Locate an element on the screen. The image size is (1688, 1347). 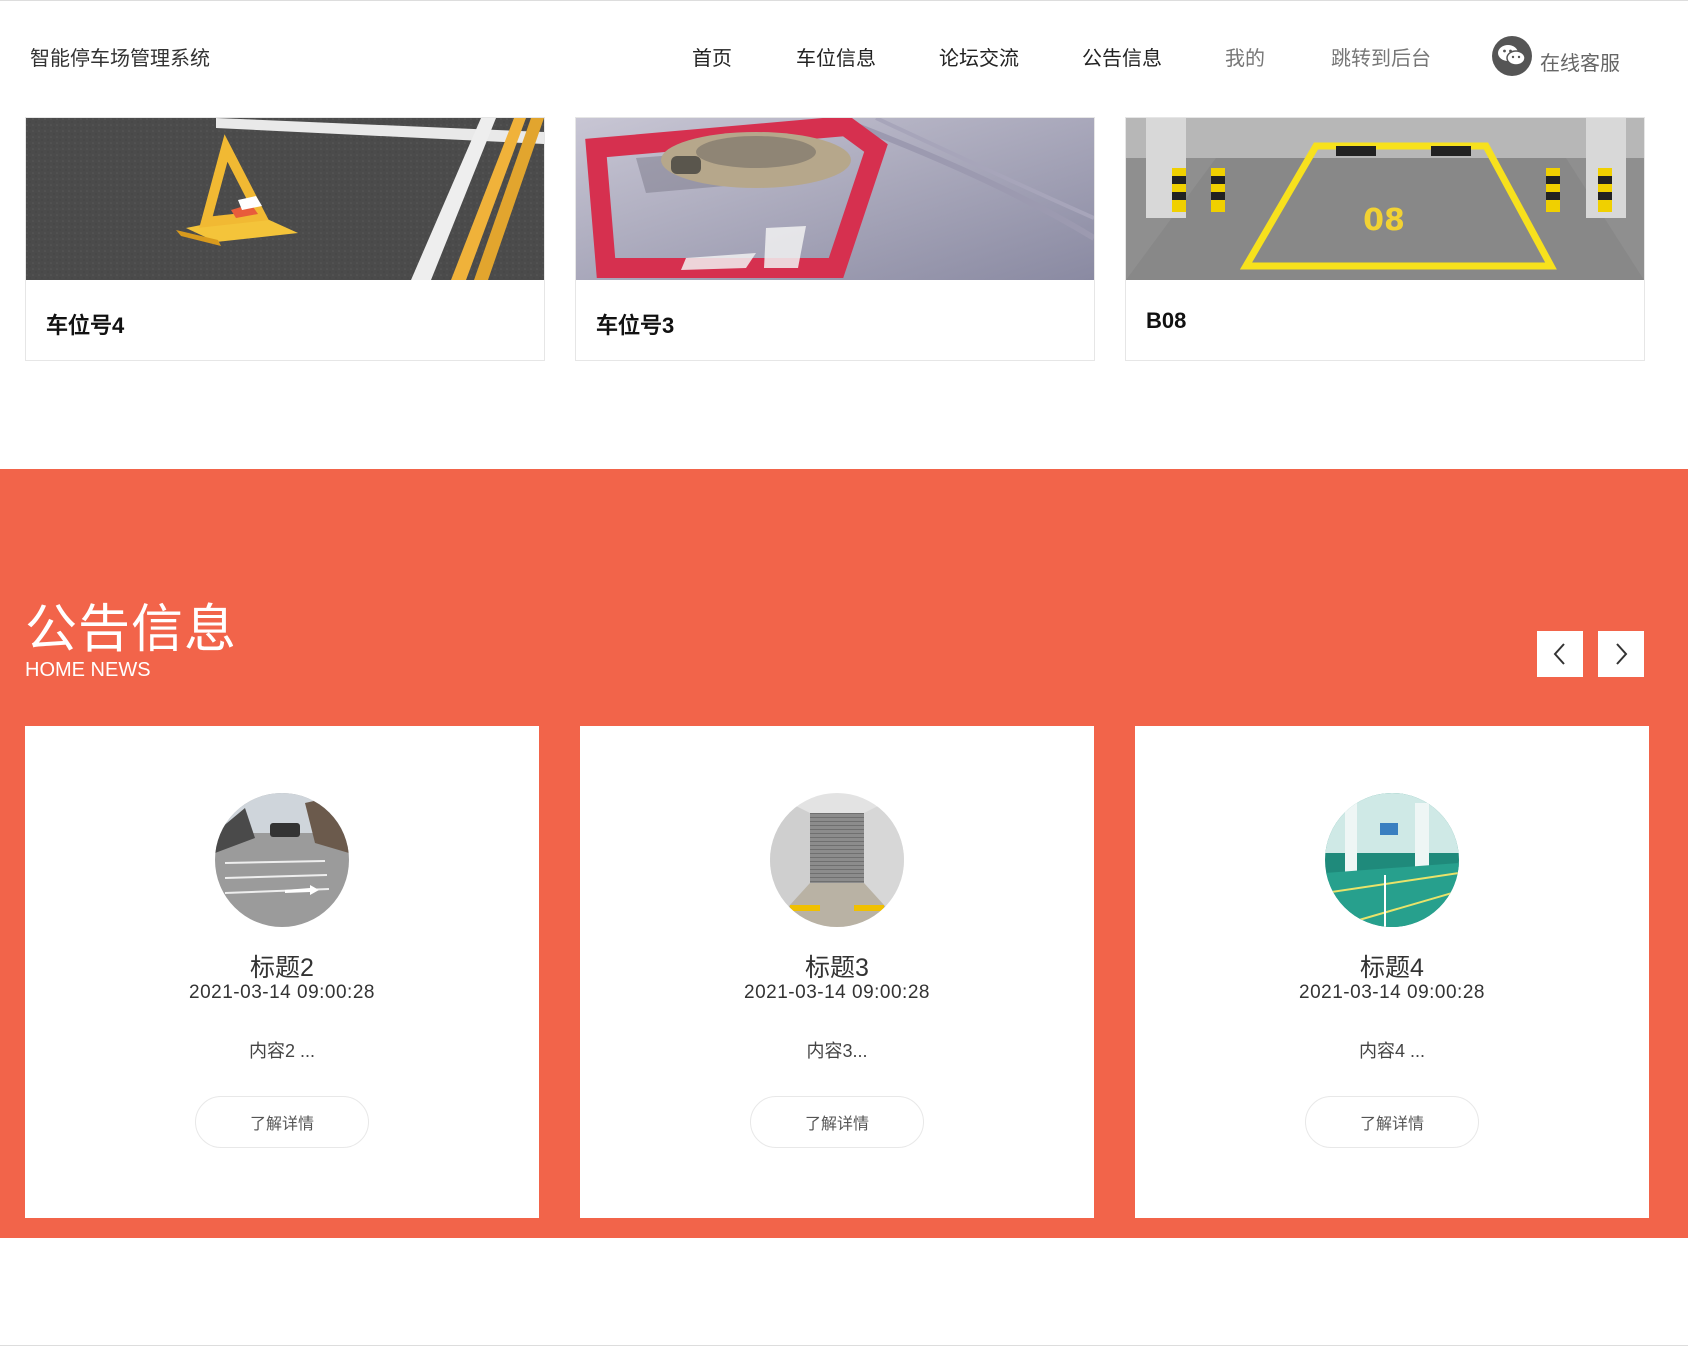
news-item-title: 标题3 is located at coordinates (837, 968).